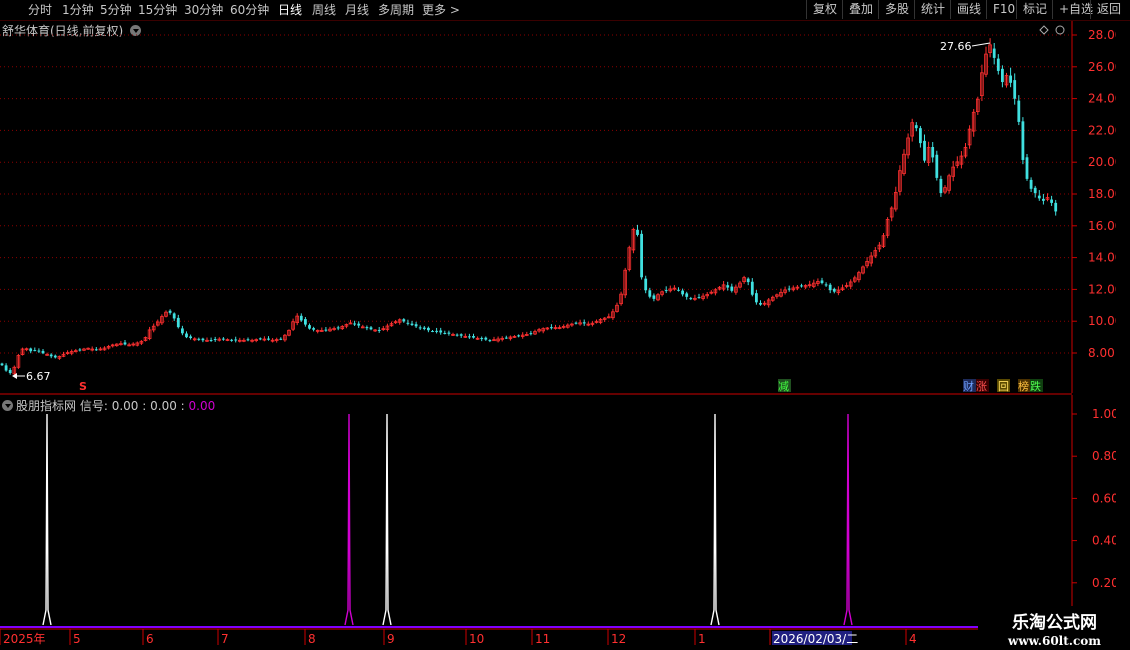 This screenshot has height=650, width=1130. What do you see at coordinates (932, 9) in the screenshot?
I see `statistics-button: 统计` at bounding box center [932, 9].